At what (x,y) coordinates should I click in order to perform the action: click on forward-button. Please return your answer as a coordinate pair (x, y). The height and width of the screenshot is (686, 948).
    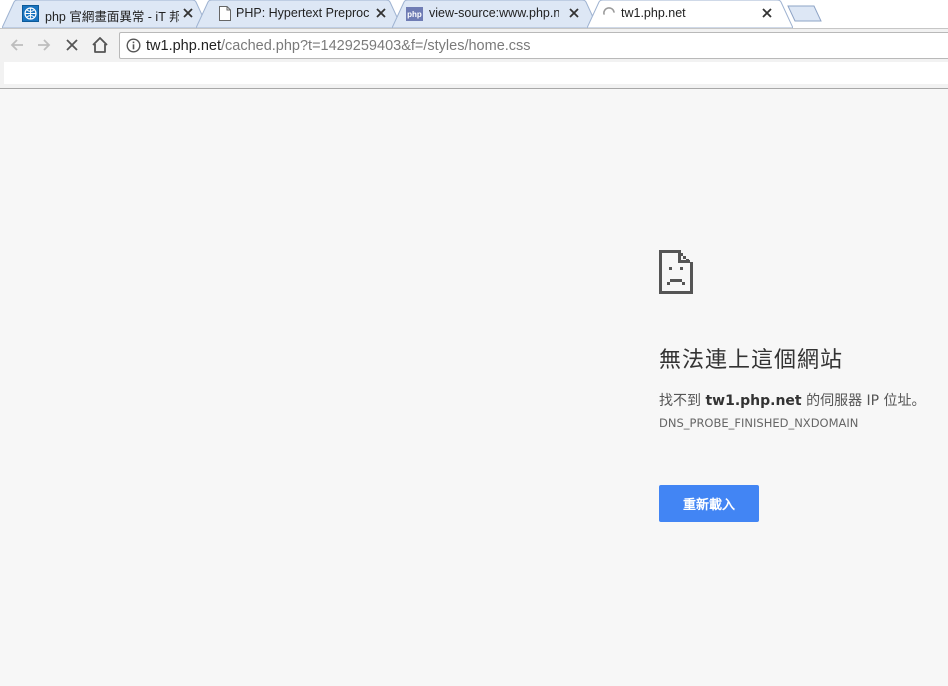
    Looking at the image, I should click on (44, 45).